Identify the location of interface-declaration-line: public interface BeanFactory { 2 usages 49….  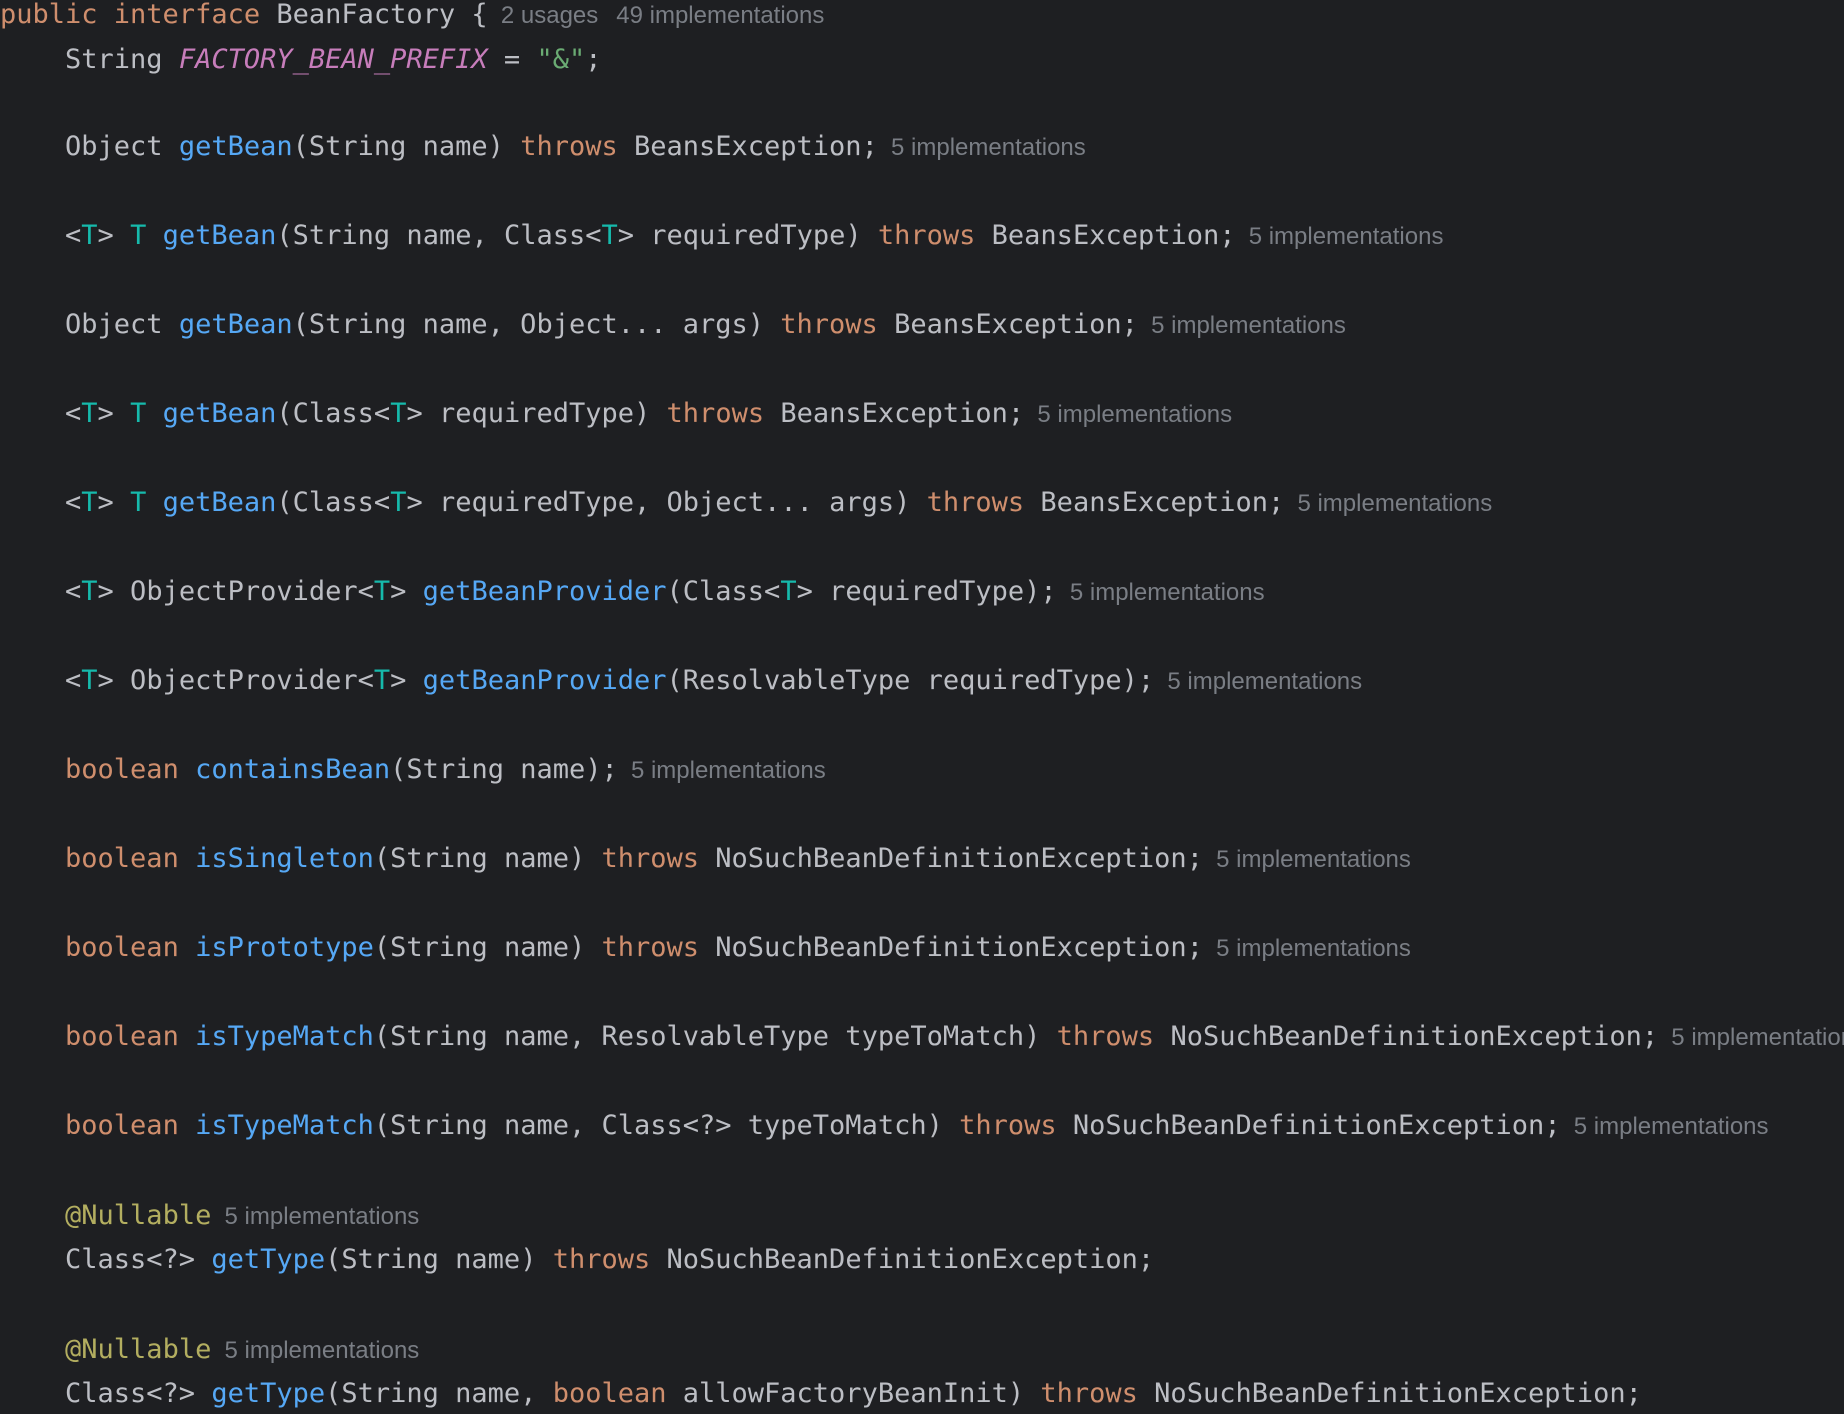
(412, 17).